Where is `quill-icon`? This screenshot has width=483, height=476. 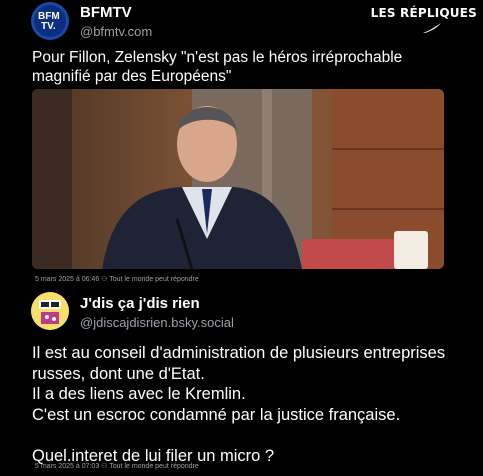
quill-icon is located at coordinates (431, 28).